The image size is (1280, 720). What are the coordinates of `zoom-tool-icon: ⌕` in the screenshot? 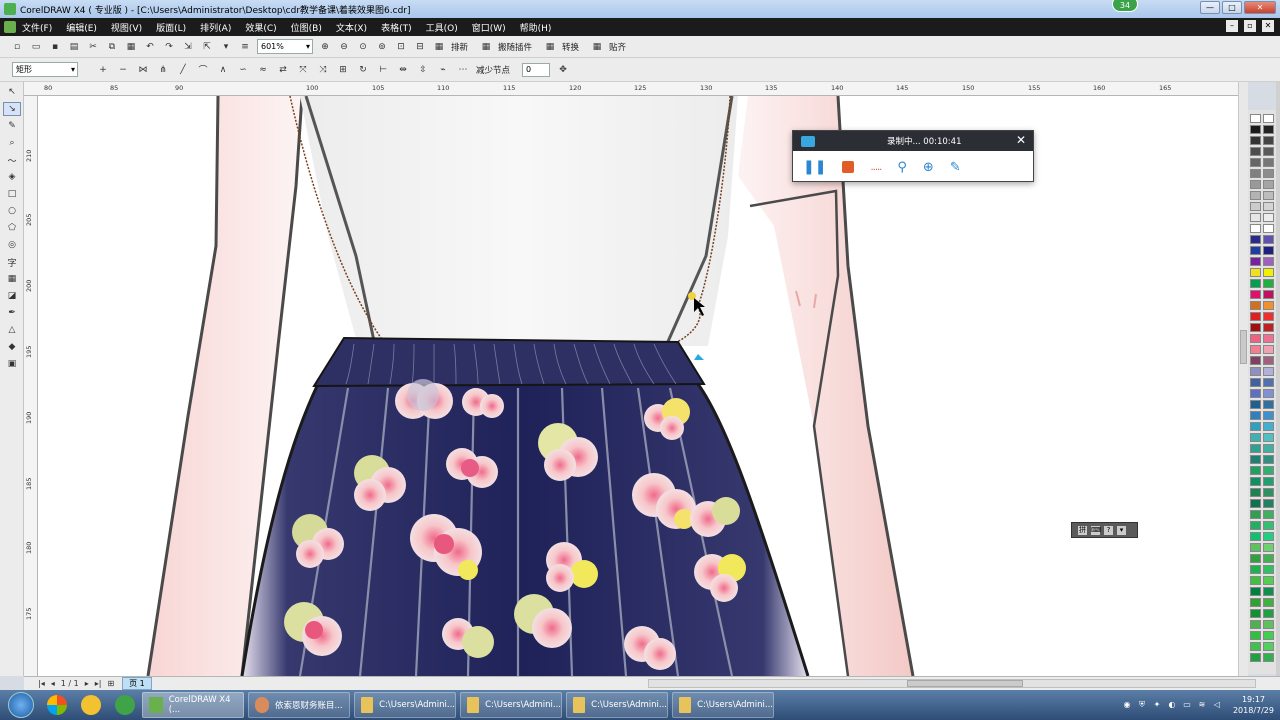 It's located at (12, 143).